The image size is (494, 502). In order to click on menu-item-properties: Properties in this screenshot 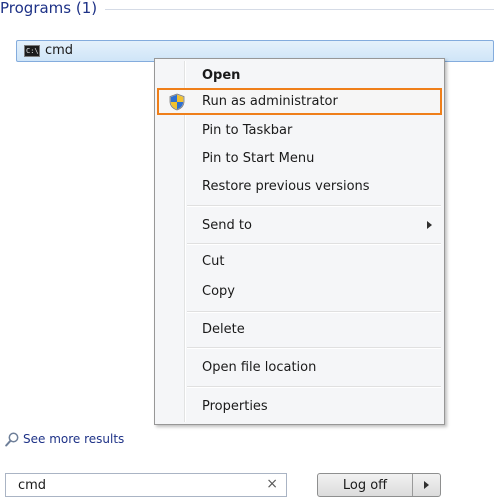, I will do `click(299, 406)`.